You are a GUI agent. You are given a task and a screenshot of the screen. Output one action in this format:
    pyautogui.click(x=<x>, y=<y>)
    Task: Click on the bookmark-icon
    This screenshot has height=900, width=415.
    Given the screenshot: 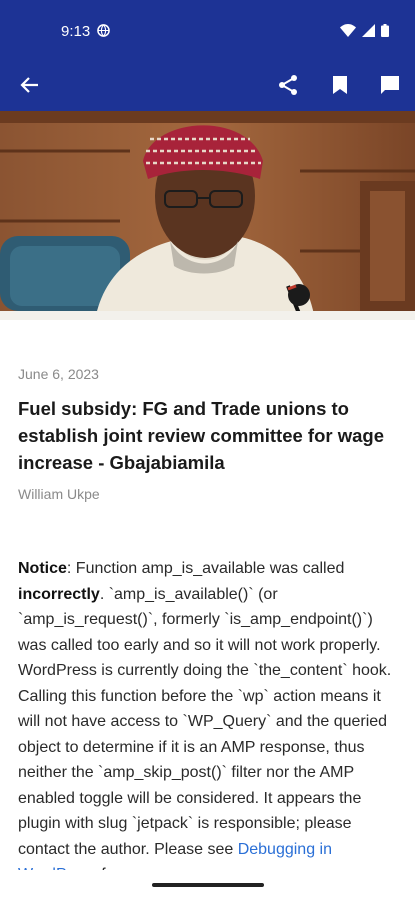 What is the action you would take?
    pyautogui.click(x=340, y=85)
    